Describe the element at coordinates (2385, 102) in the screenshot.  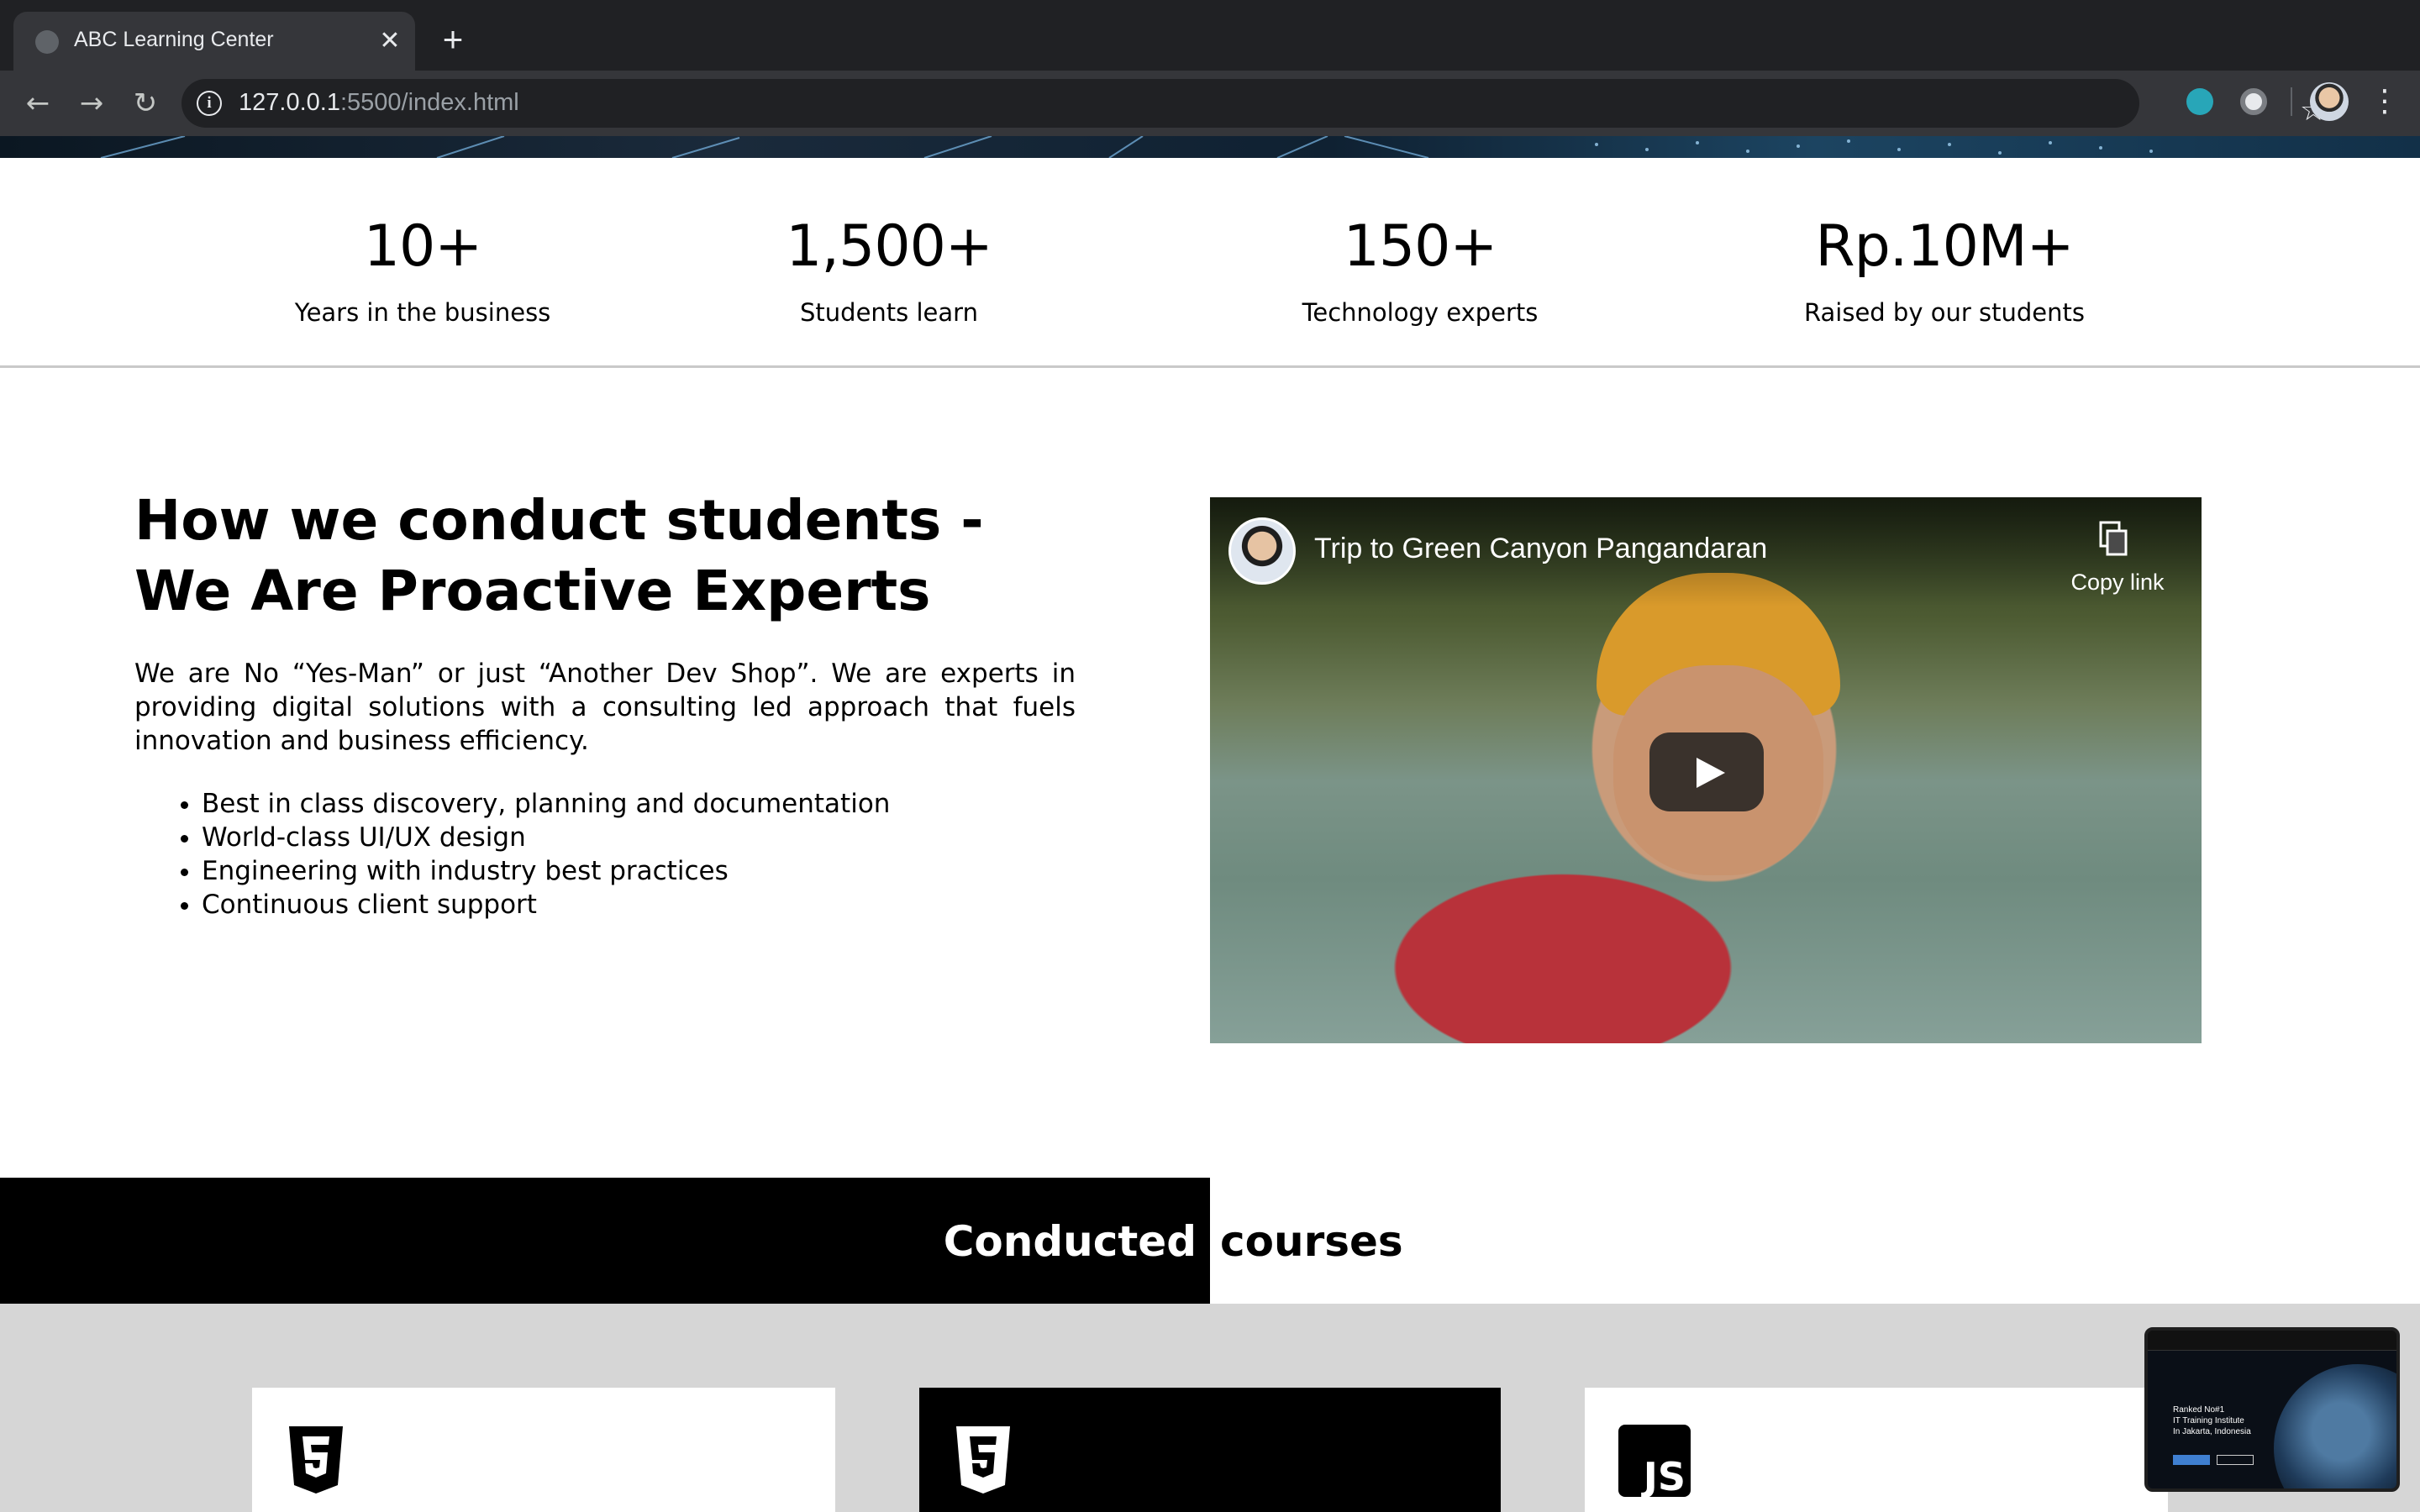
I see `kebab-menu-icon: ⋮` at that location.